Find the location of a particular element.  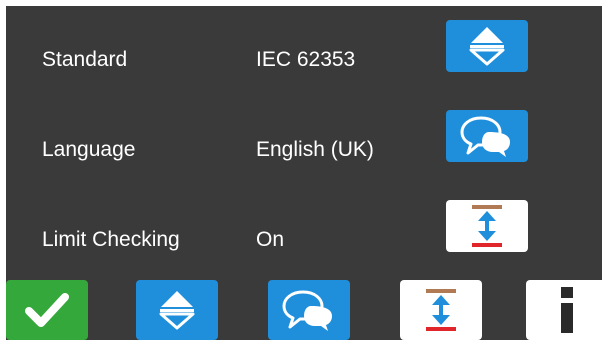

checkmark-icon is located at coordinates (47, 310).